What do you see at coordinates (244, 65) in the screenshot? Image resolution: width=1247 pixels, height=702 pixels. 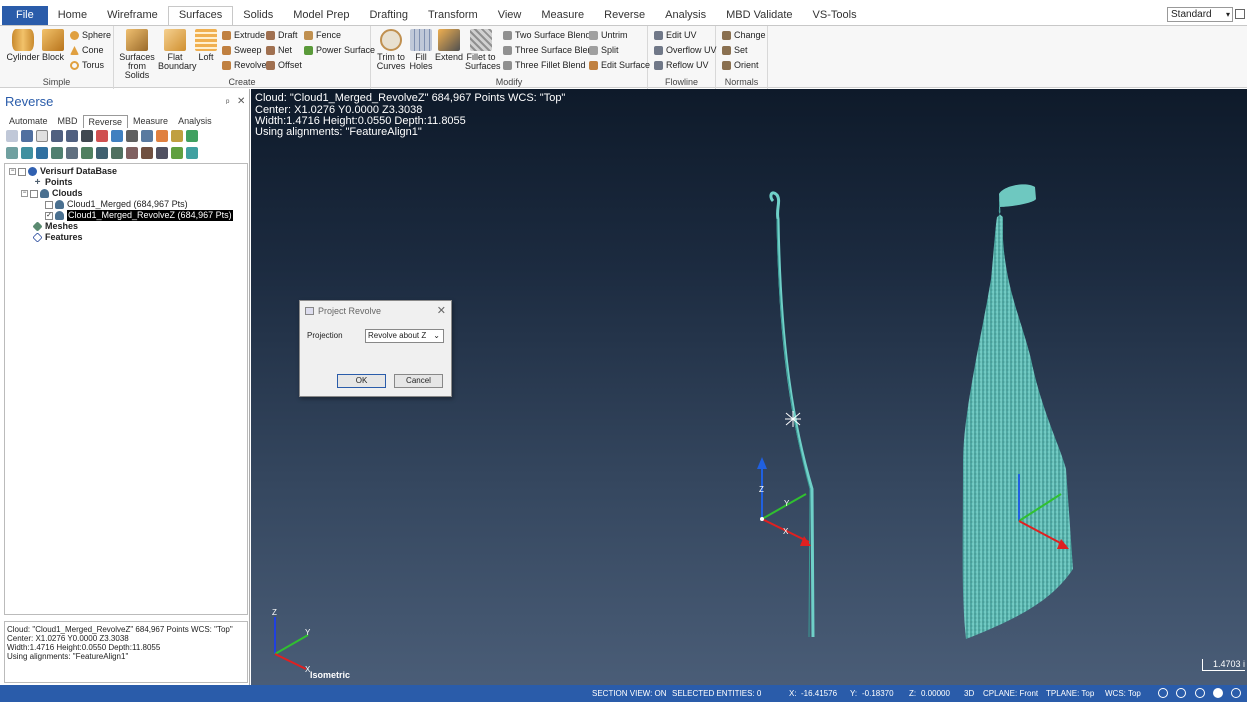 I see `revolve-button: Revolve` at bounding box center [244, 65].